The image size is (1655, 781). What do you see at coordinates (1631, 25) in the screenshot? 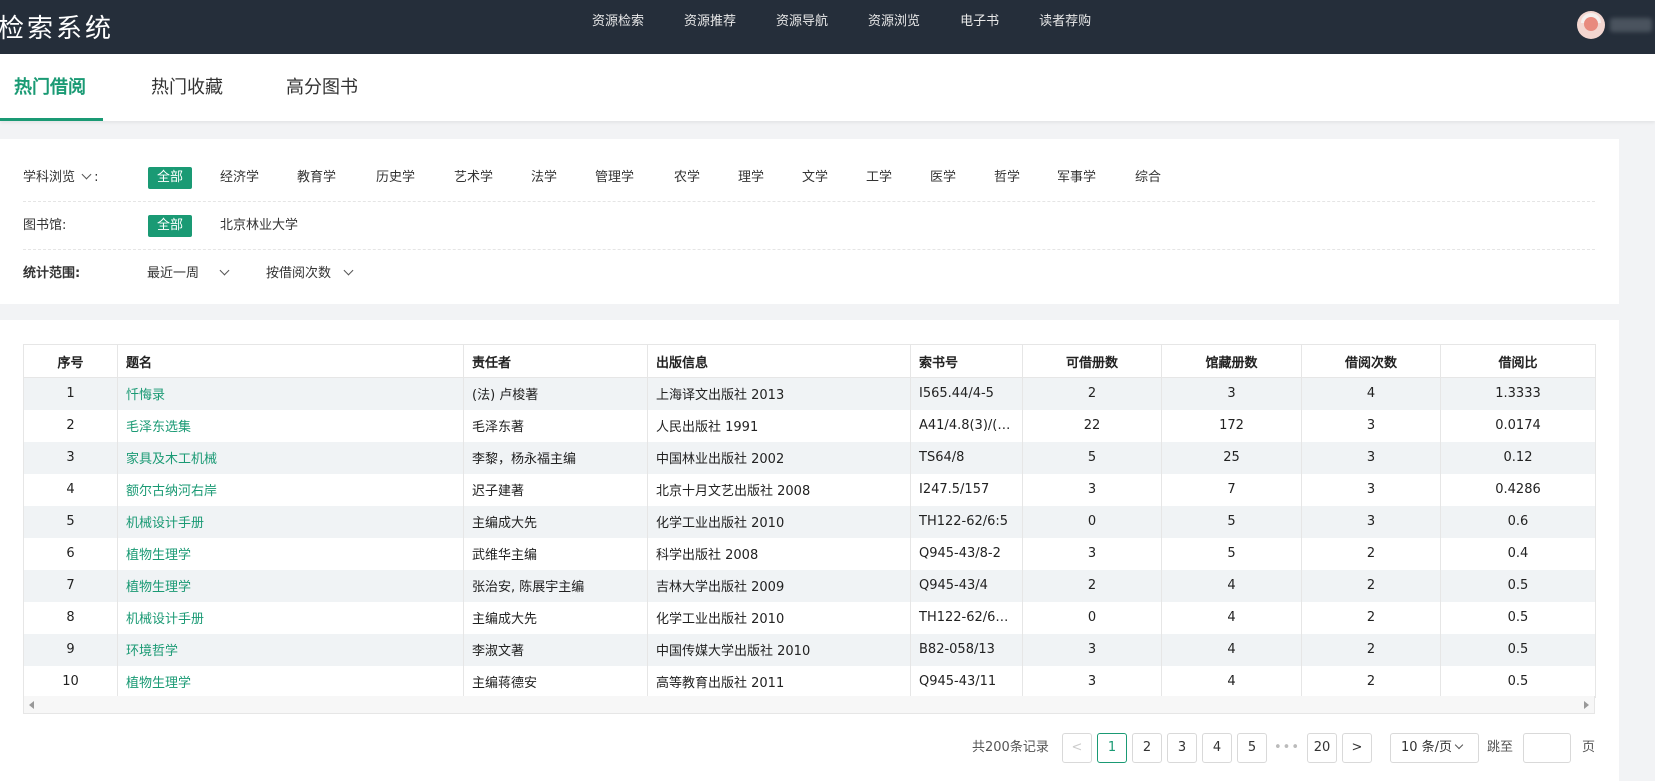
I see `username-blurred` at bounding box center [1631, 25].